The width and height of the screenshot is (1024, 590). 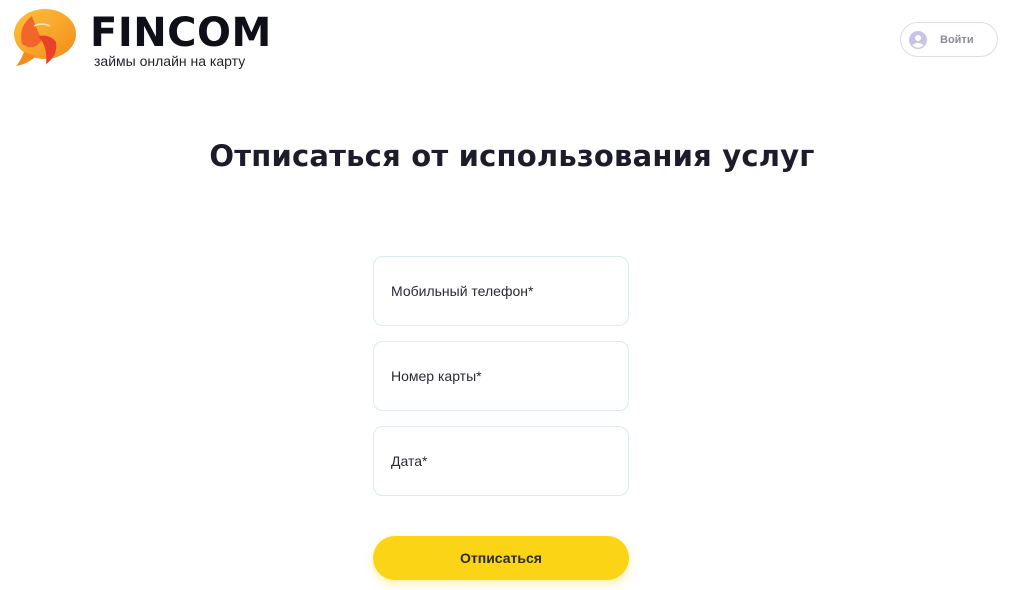 I want to click on date-input, so click(x=501, y=461).